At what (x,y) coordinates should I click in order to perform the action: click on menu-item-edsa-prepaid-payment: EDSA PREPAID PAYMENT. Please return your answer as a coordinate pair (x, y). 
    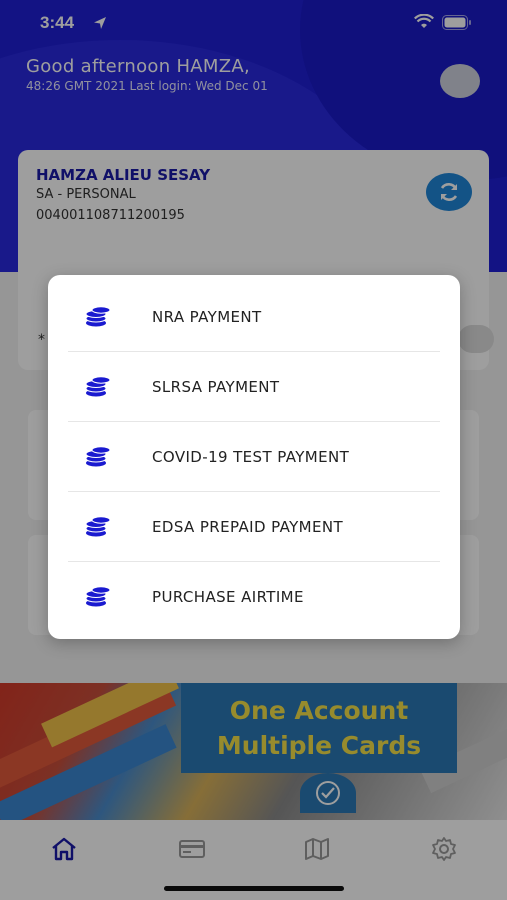
    Looking at the image, I should click on (254, 527).